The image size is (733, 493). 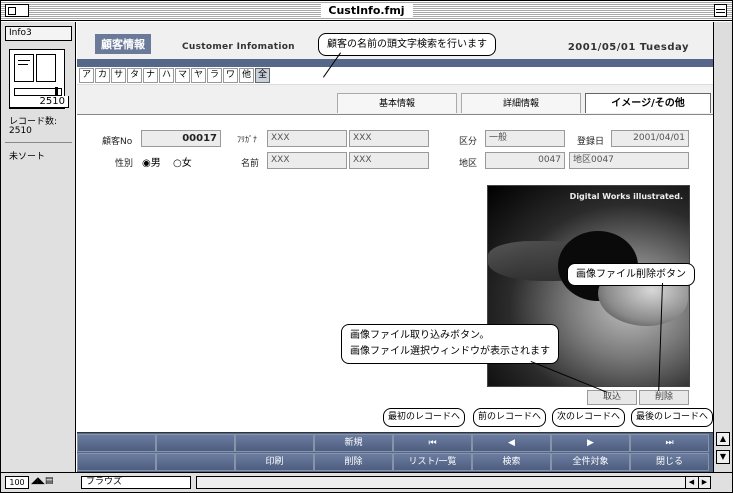 What do you see at coordinates (17, 10) in the screenshot?
I see `zoom-box-icon` at bounding box center [17, 10].